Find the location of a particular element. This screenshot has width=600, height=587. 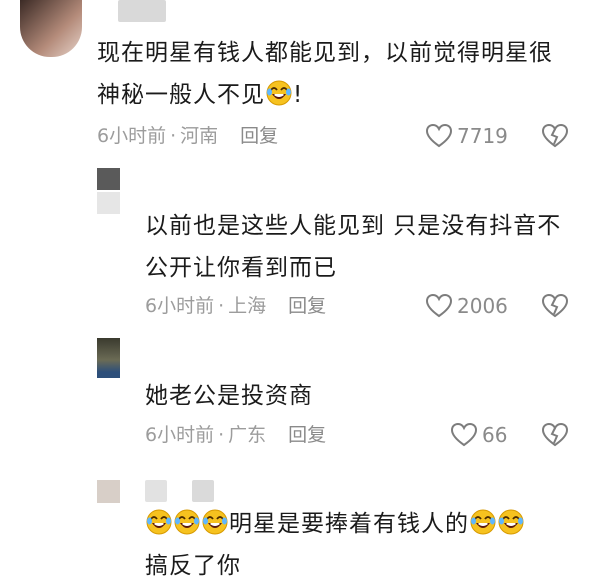

comment-text: 她老公是投资商 is located at coordinates (229, 396).